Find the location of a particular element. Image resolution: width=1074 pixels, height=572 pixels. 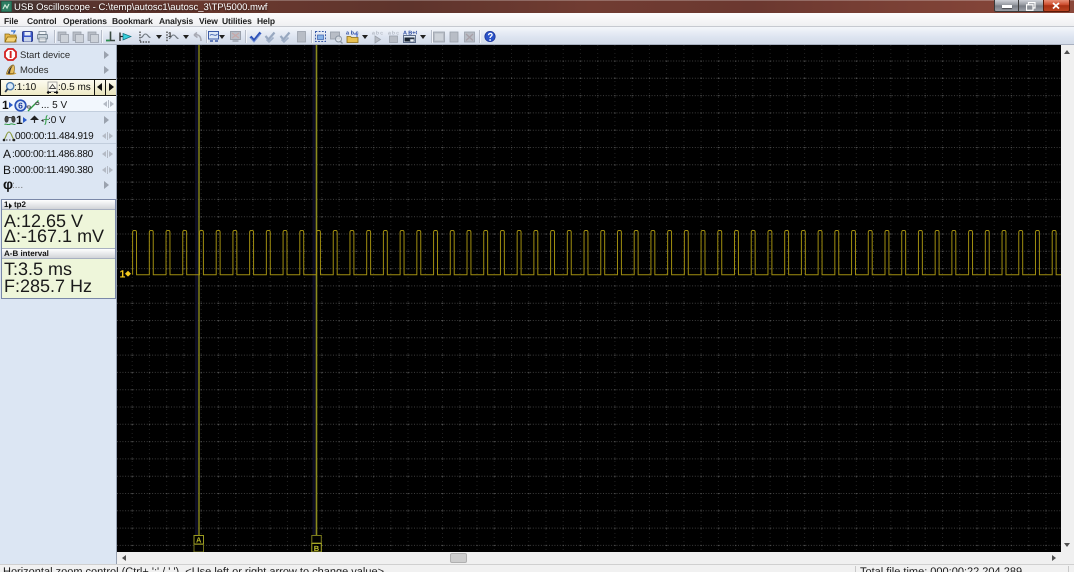

svg-text: B is located at coordinates (317, 548).